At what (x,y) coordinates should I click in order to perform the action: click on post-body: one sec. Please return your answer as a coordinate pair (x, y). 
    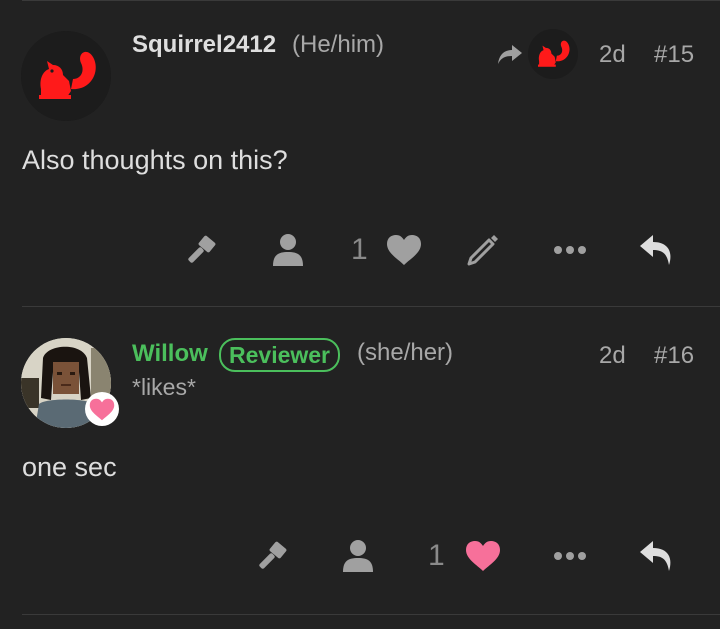
    Looking at the image, I should click on (69, 467).